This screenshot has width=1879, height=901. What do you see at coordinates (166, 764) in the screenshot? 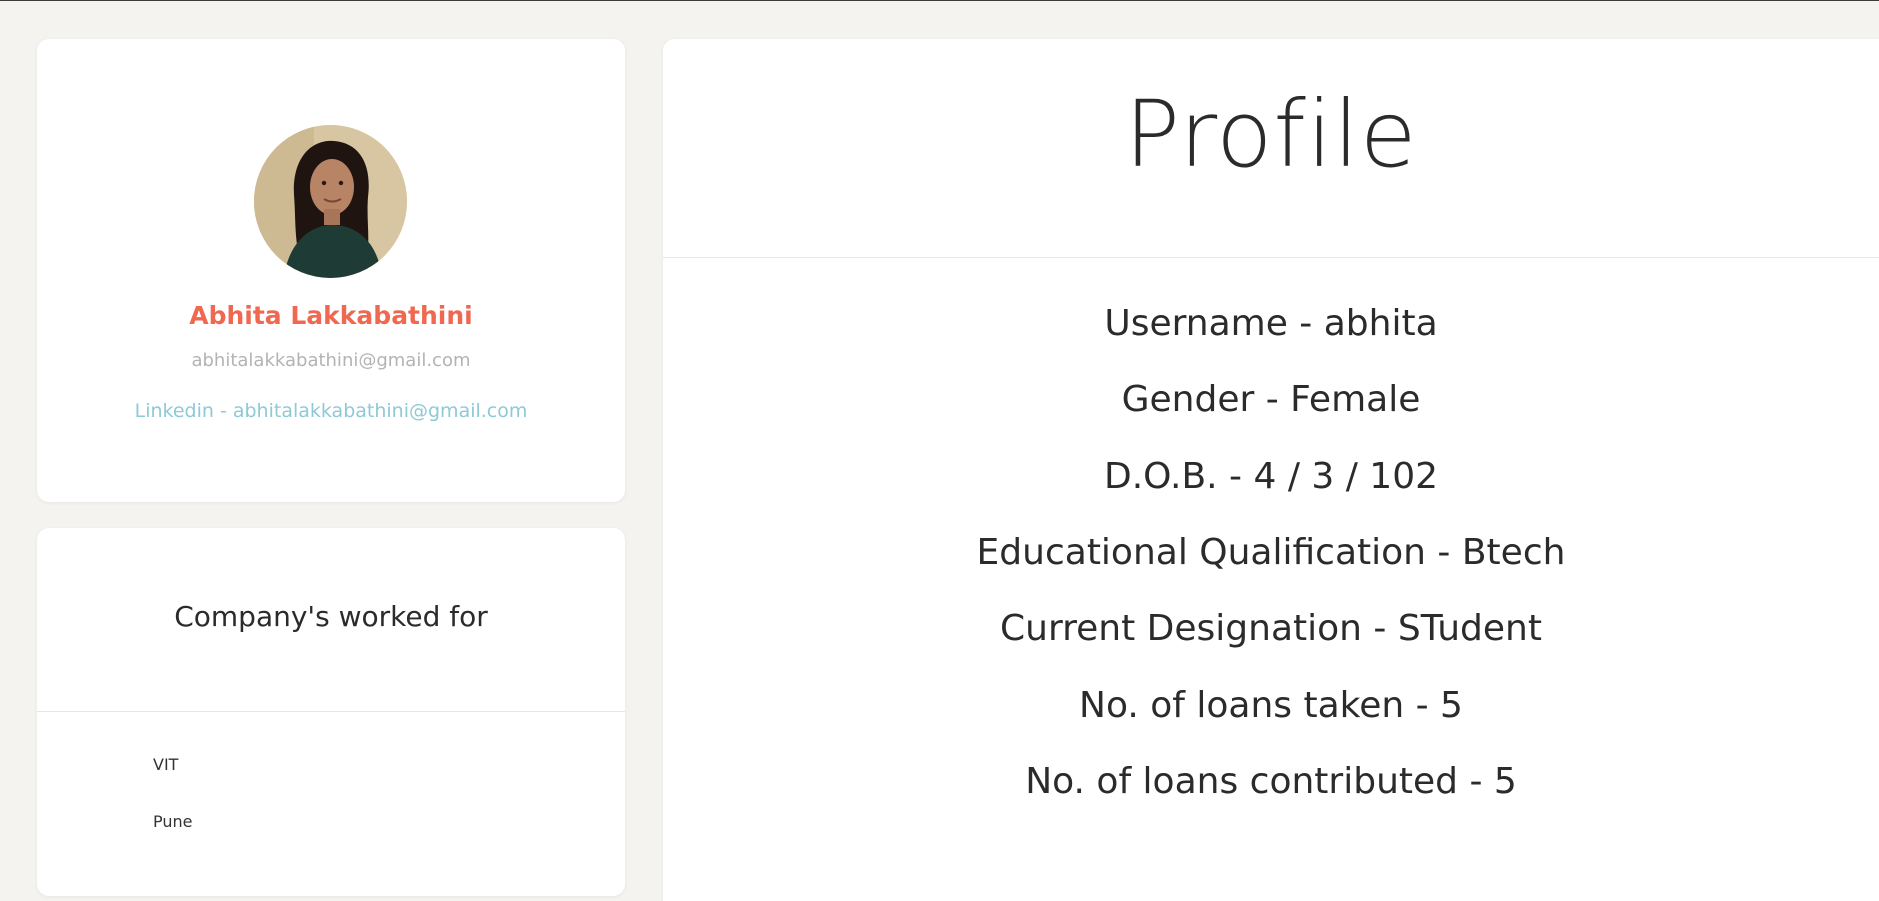
I see `company-item: VIT` at bounding box center [166, 764].